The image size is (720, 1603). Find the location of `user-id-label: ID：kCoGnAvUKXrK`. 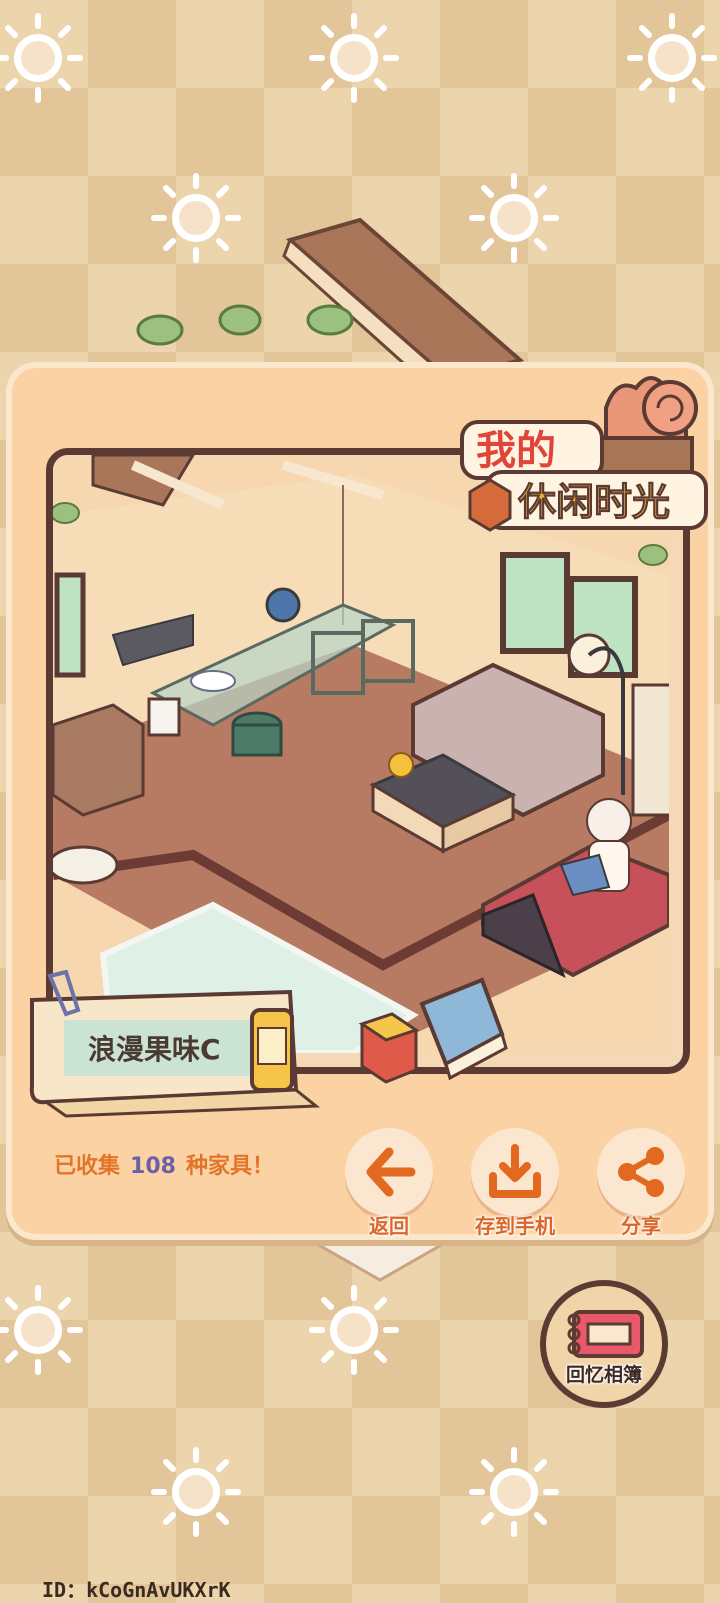

user-id-label: ID：kCoGnAvUKXrK is located at coordinates (136, 1590).